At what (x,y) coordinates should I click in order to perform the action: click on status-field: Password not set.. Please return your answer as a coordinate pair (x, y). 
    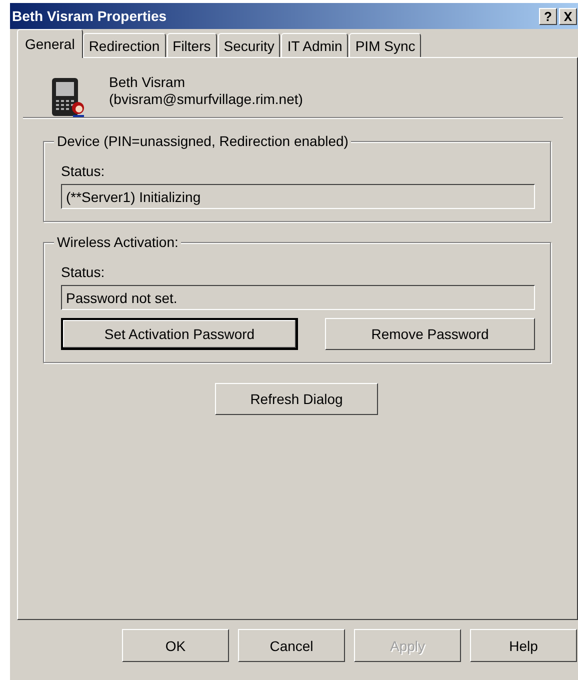
    Looking at the image, I should click on (298, 297).